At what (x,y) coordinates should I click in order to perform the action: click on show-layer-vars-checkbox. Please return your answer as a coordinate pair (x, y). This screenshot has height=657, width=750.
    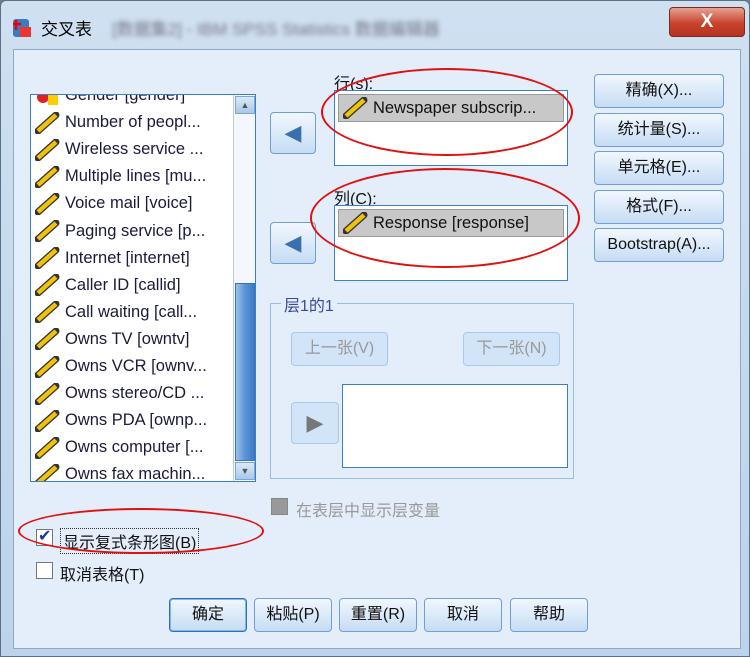
    Looking at the image, I should click on (279, 506).